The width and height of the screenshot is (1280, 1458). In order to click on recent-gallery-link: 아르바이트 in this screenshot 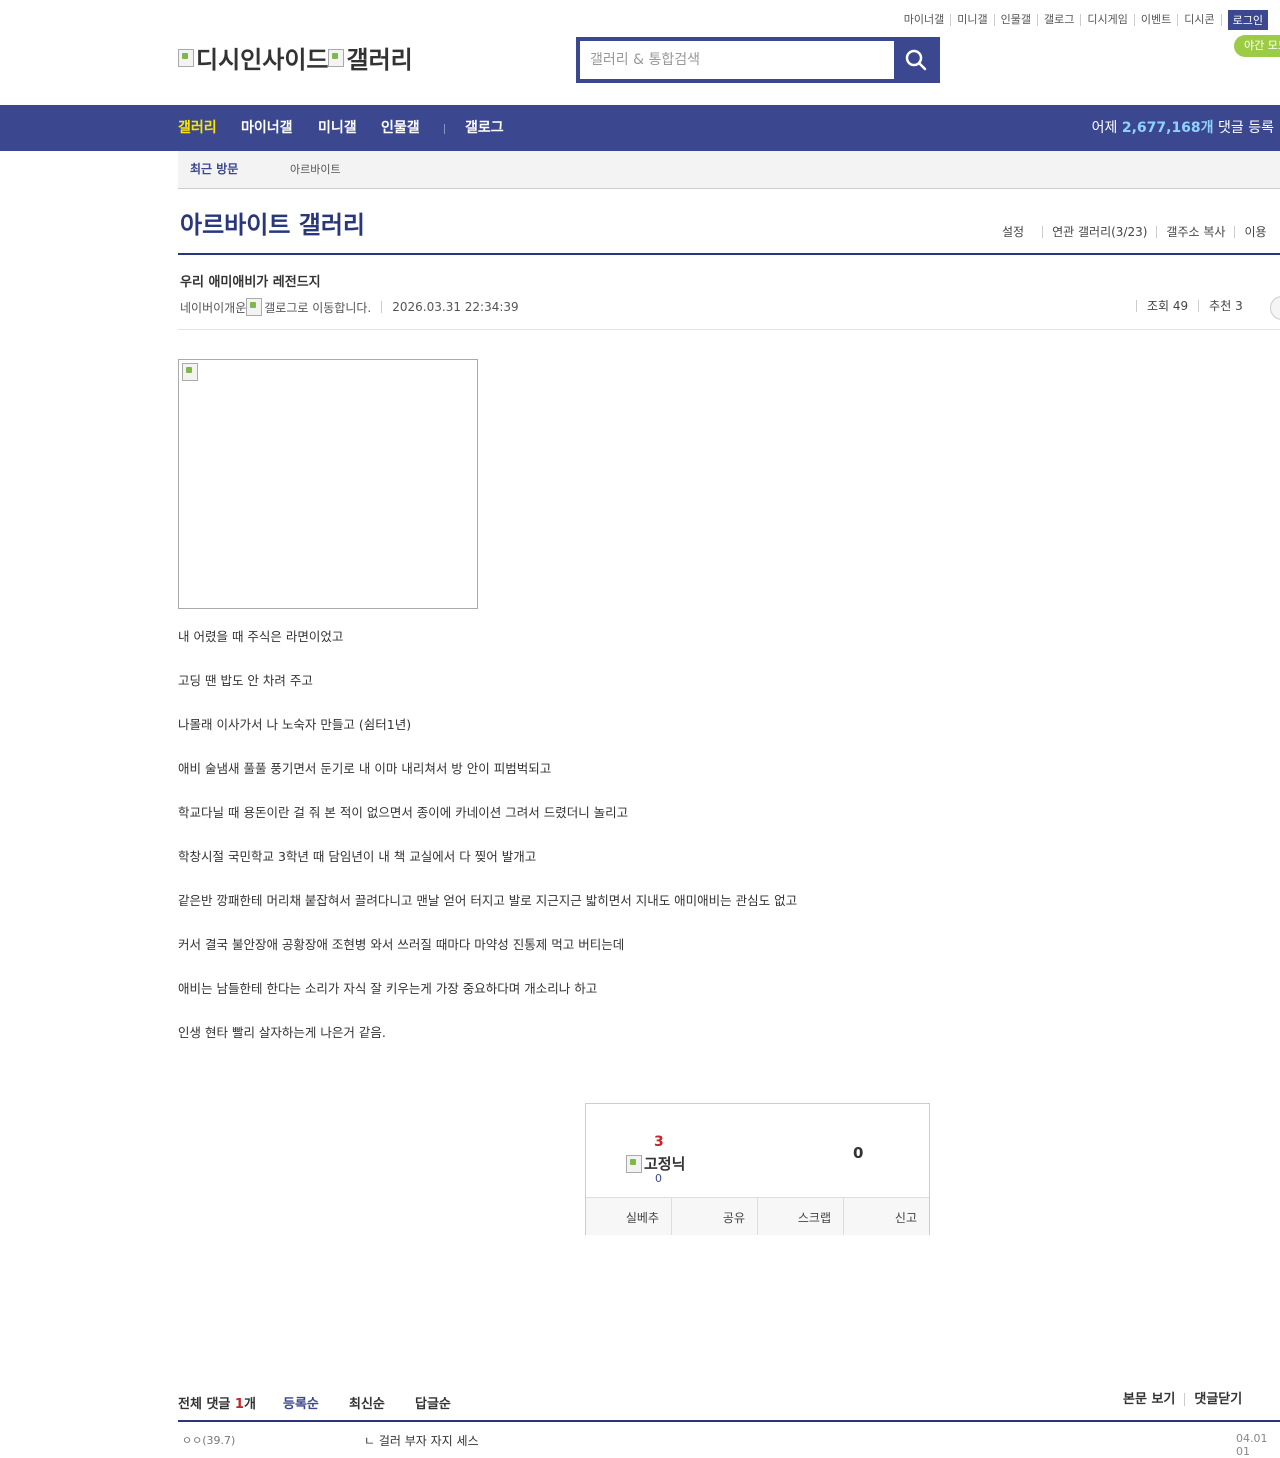, I will do `click(315, 169)`.